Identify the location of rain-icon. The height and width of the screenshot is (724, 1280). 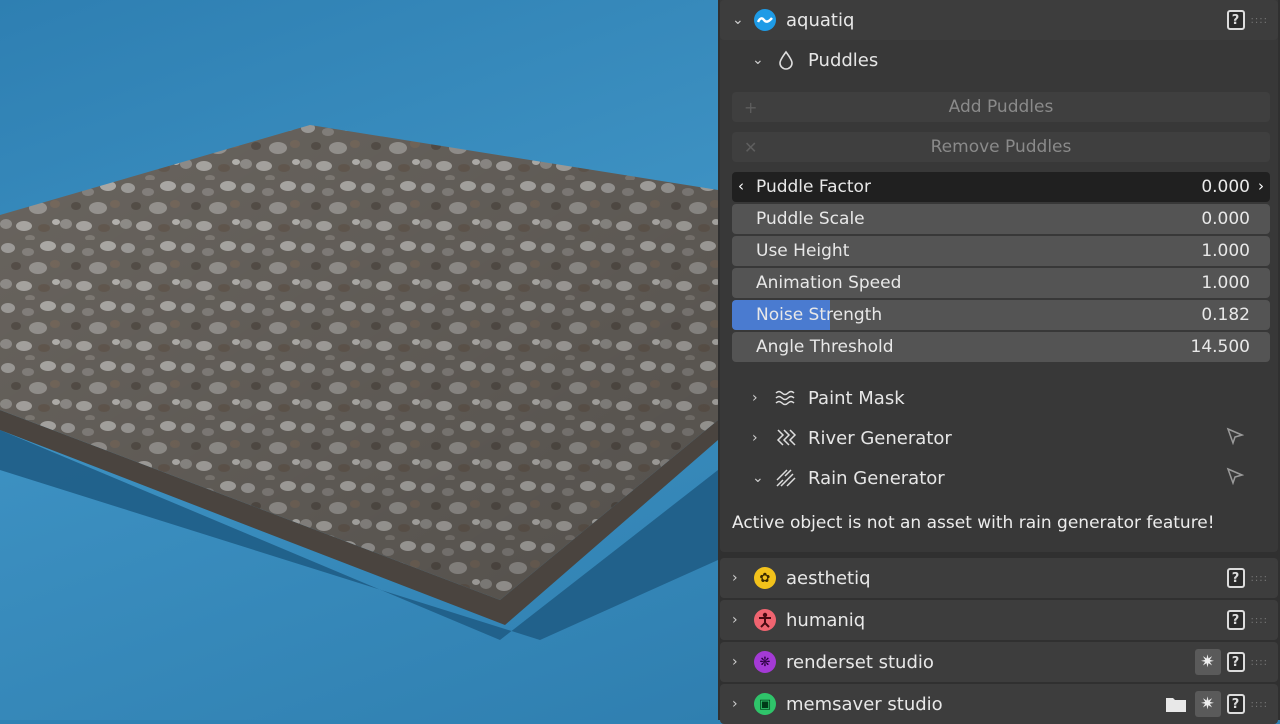
(786, 478).